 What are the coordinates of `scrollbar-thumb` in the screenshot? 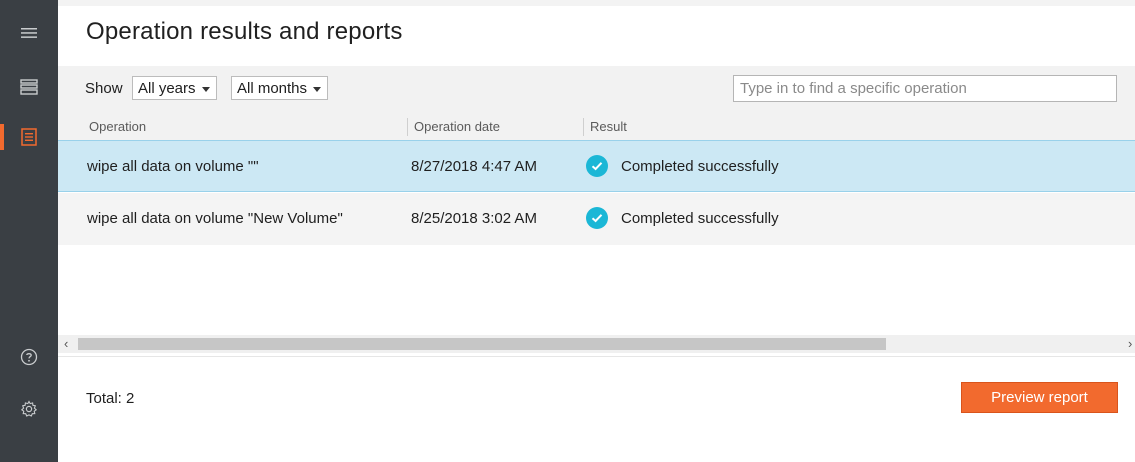 It's located at (482, 344).